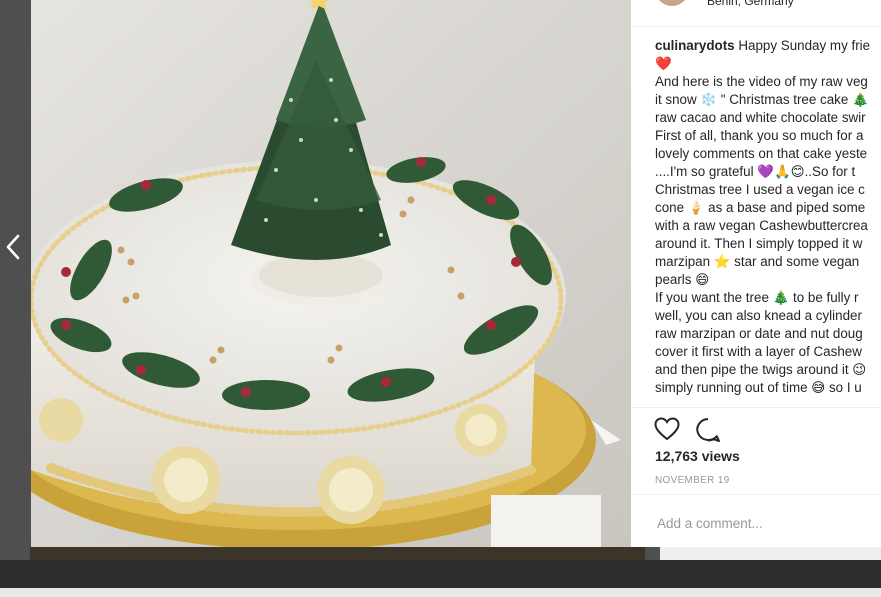 The width and height of the screenshot is (881, 597). Describe the element at coordinates (757, 261) in the screenshot. I see `caption-line: marzipan ⭐ star and some vegan` at that location.